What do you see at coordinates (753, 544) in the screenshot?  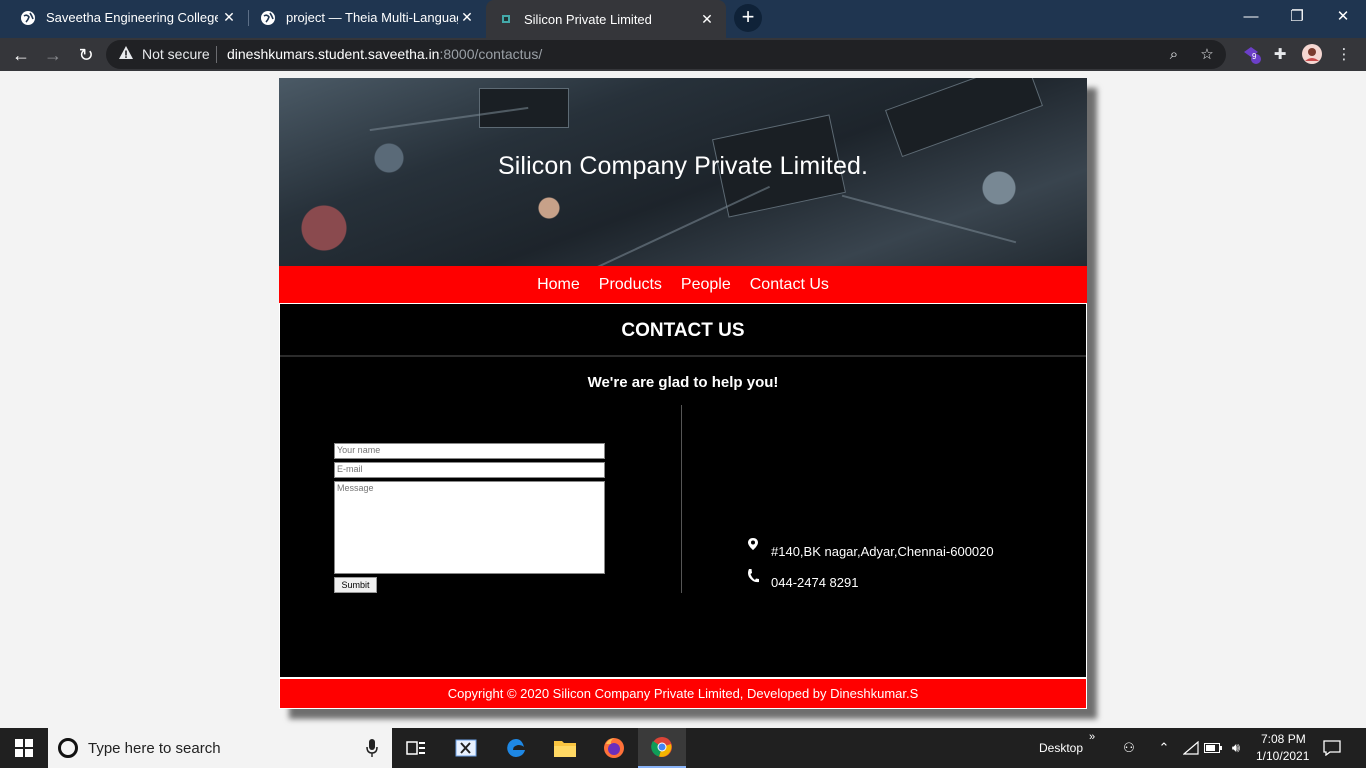 I see `location-pin-icon` at bounding box center [753, 544].